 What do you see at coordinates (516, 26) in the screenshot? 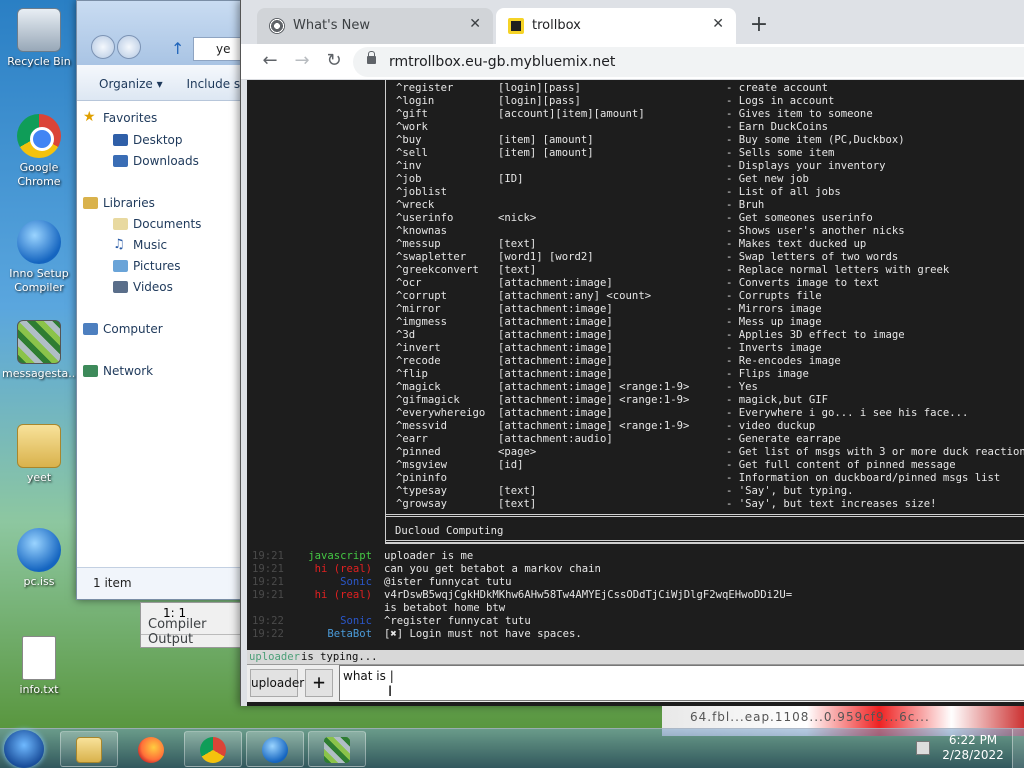
I see `trollbox-favicon` at bounding box center [516, 26].